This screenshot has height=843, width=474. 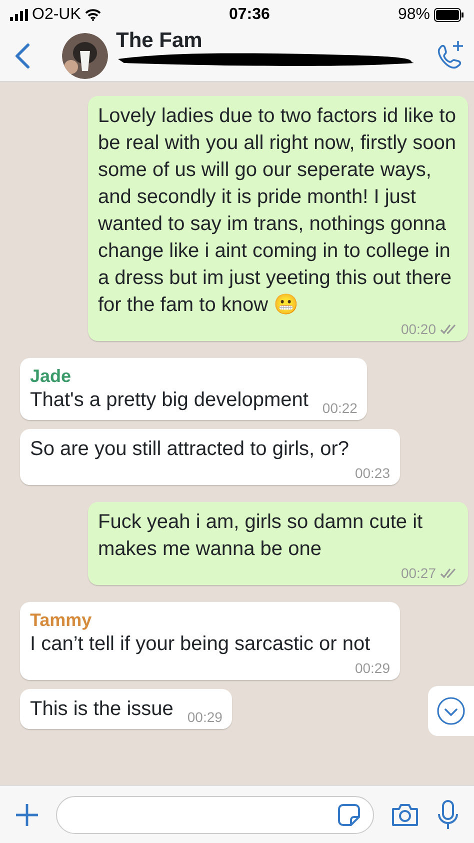 I want to click on carrier-name: O2-UK, so click(x=56, y=15).